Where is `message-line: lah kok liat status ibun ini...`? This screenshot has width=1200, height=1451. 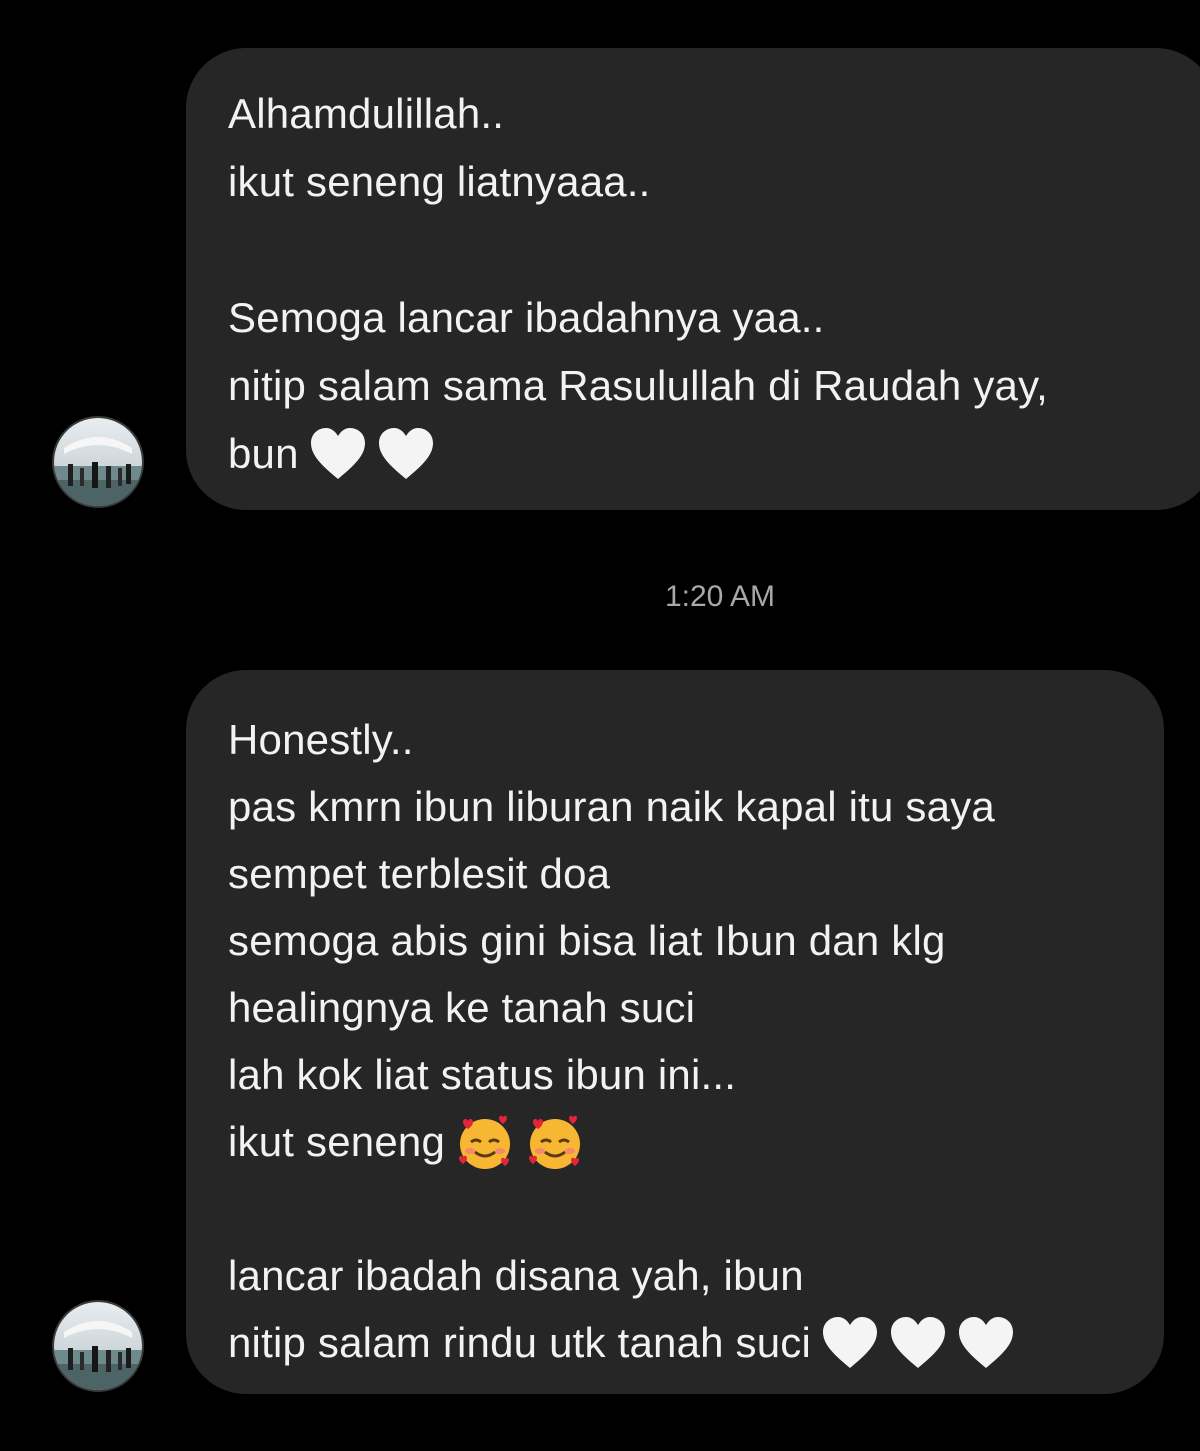
message-line: lah kok liat status ibun ini... is located at coordinates (482, 1074).